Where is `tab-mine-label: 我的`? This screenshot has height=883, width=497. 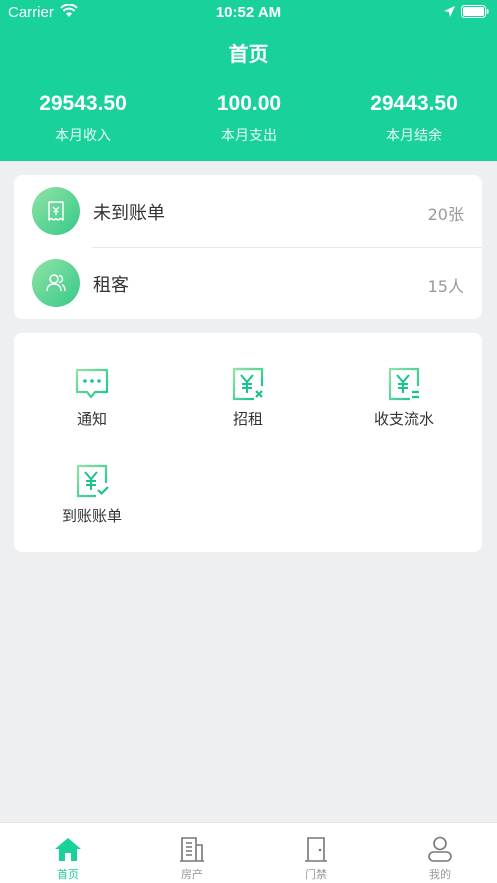
tab-mine-label: 我的 is located at coordinates (440, 874).